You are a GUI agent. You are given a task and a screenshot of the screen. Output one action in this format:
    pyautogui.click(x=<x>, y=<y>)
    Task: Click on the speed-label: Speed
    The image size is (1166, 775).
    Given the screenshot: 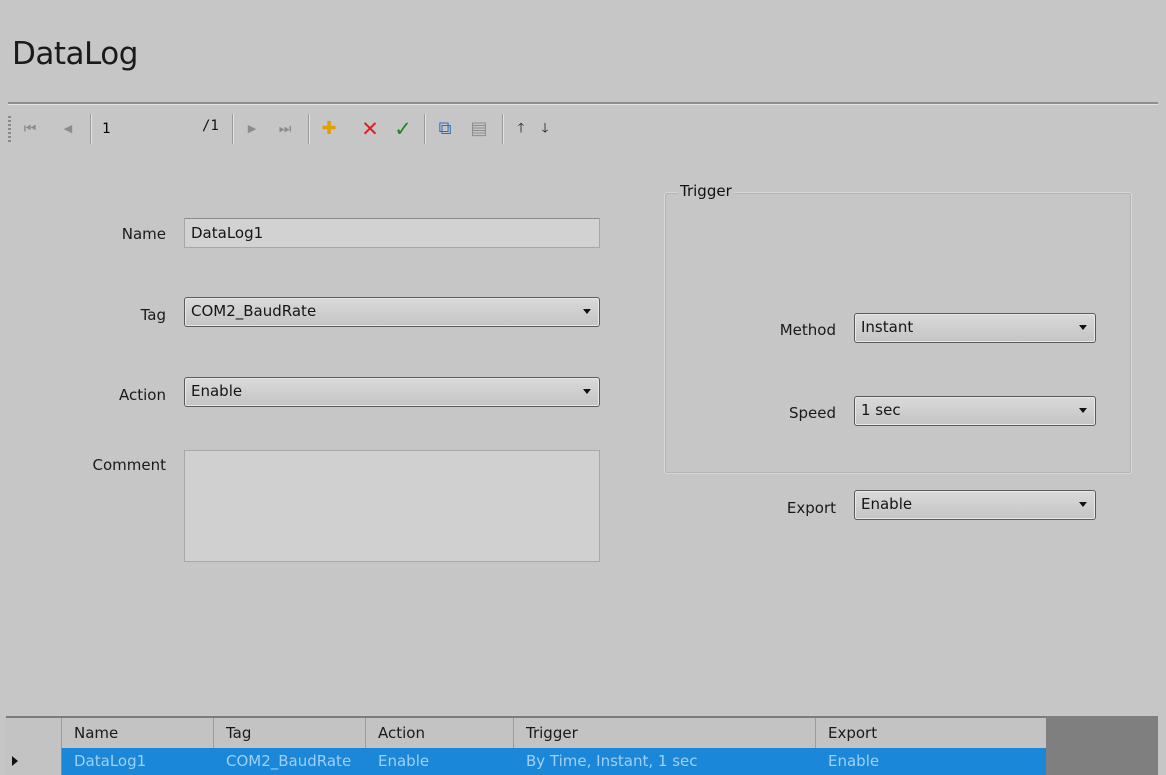 What is the action you would take?
    pyautogui.click(x=812, y=413)
    